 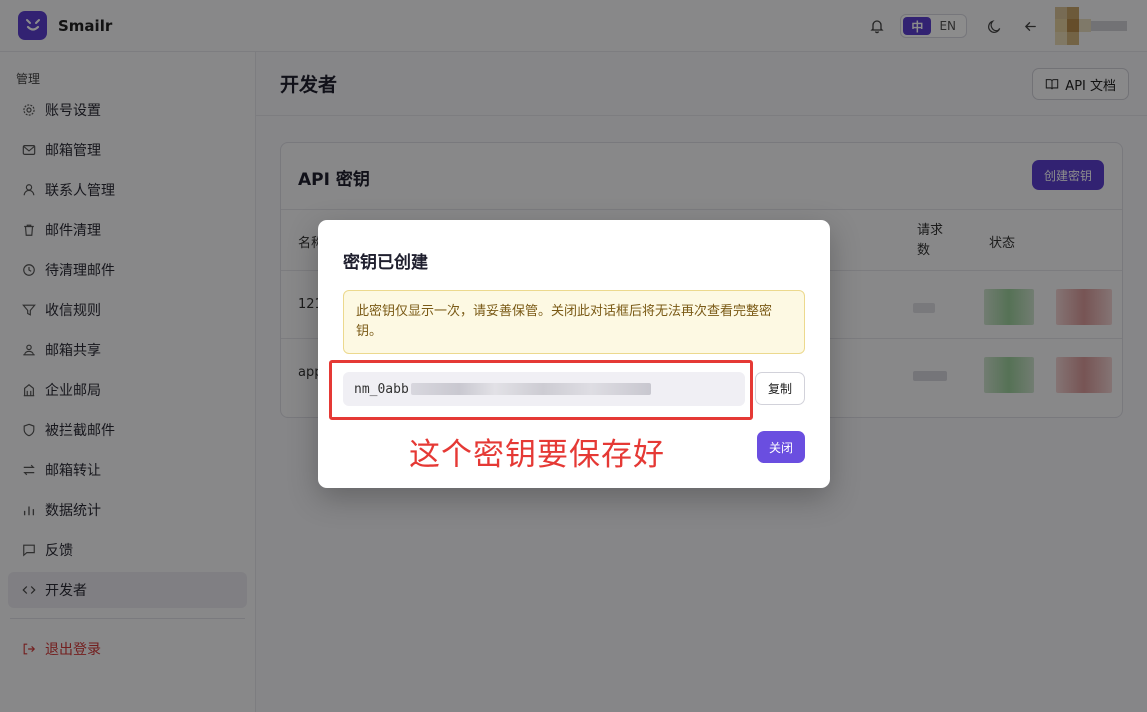 What do you see at coordinates (537, 455) in the screenshot?
I see `annotation-text: 这个密钥要保存好` at bounding box center [537, 455].